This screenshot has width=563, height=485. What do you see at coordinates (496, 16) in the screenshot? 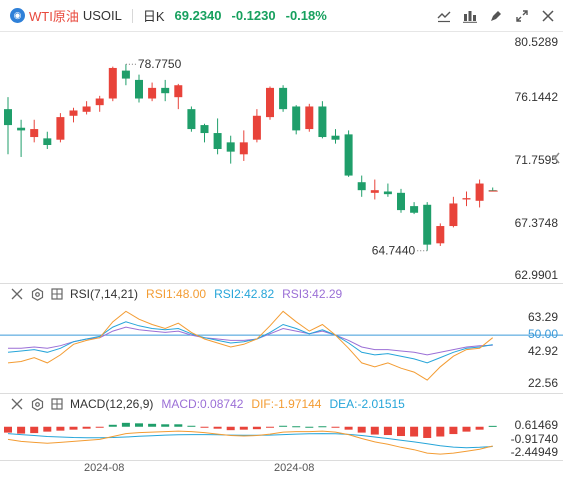
I see `brush-icon` at bounding box center [496, 16].